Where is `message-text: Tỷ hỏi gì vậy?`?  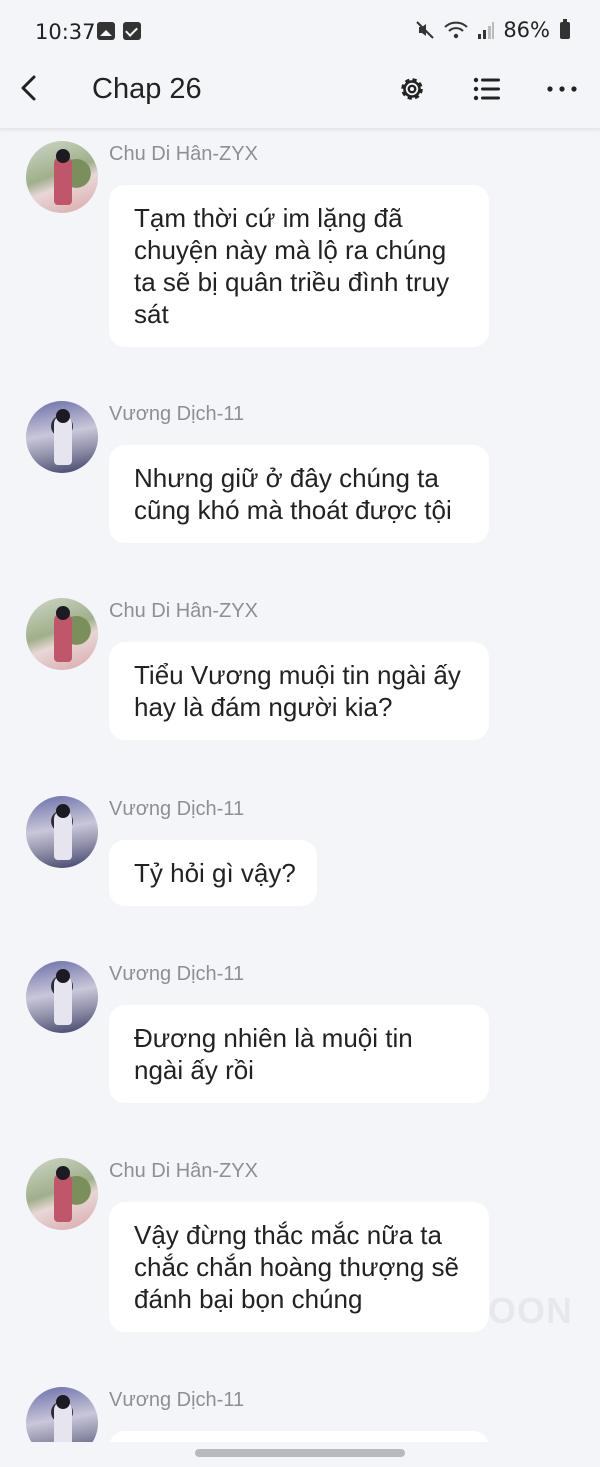 message-text: Tỷ hỏi gì vậy? is located at coordinates (215, 873).